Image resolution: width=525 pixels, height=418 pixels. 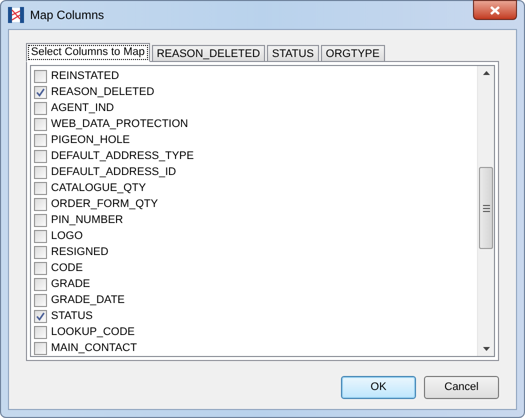 I want to click on tab: REASON_DELETED, so click(x=209, y=53).